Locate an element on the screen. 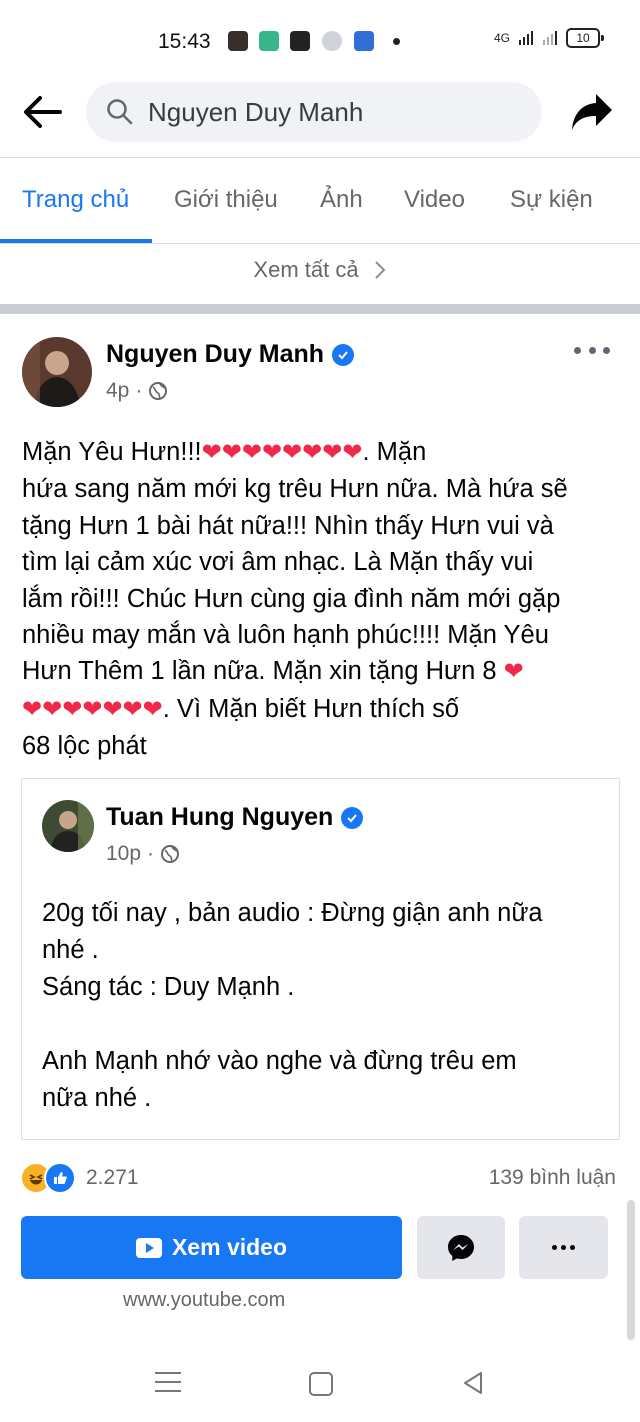 The image size is (640, 1422). tab-about: Giới thiệu is located at coordinates (226, 200).